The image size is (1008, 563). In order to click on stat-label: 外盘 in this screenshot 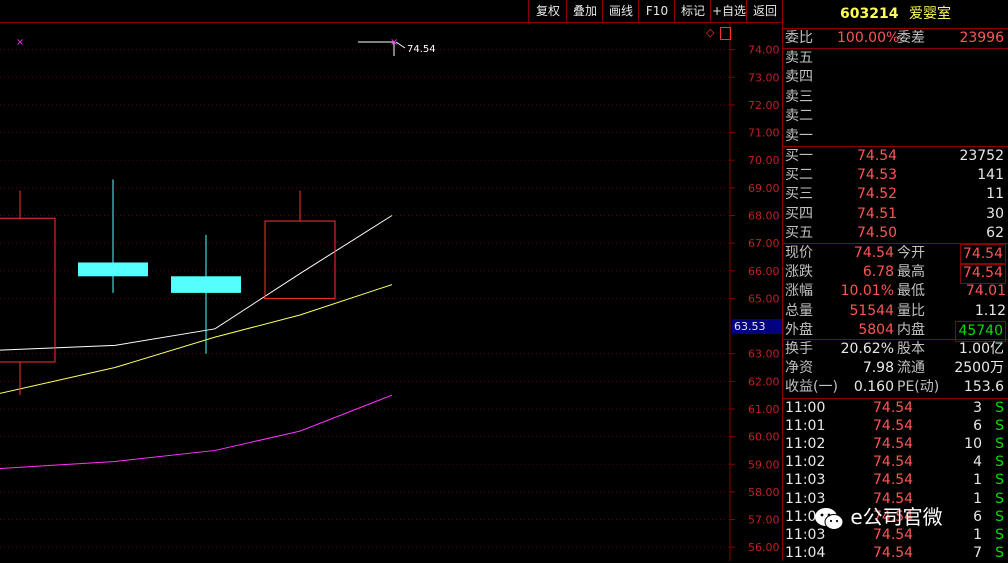, I will do `click(799, 329)`.